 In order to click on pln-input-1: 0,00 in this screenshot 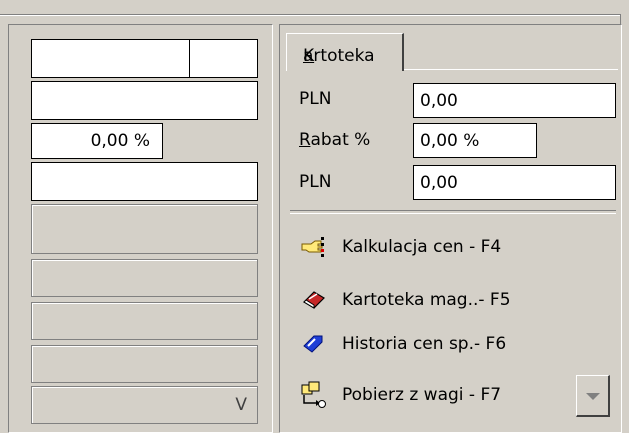, I will do `click(514, 100)`.